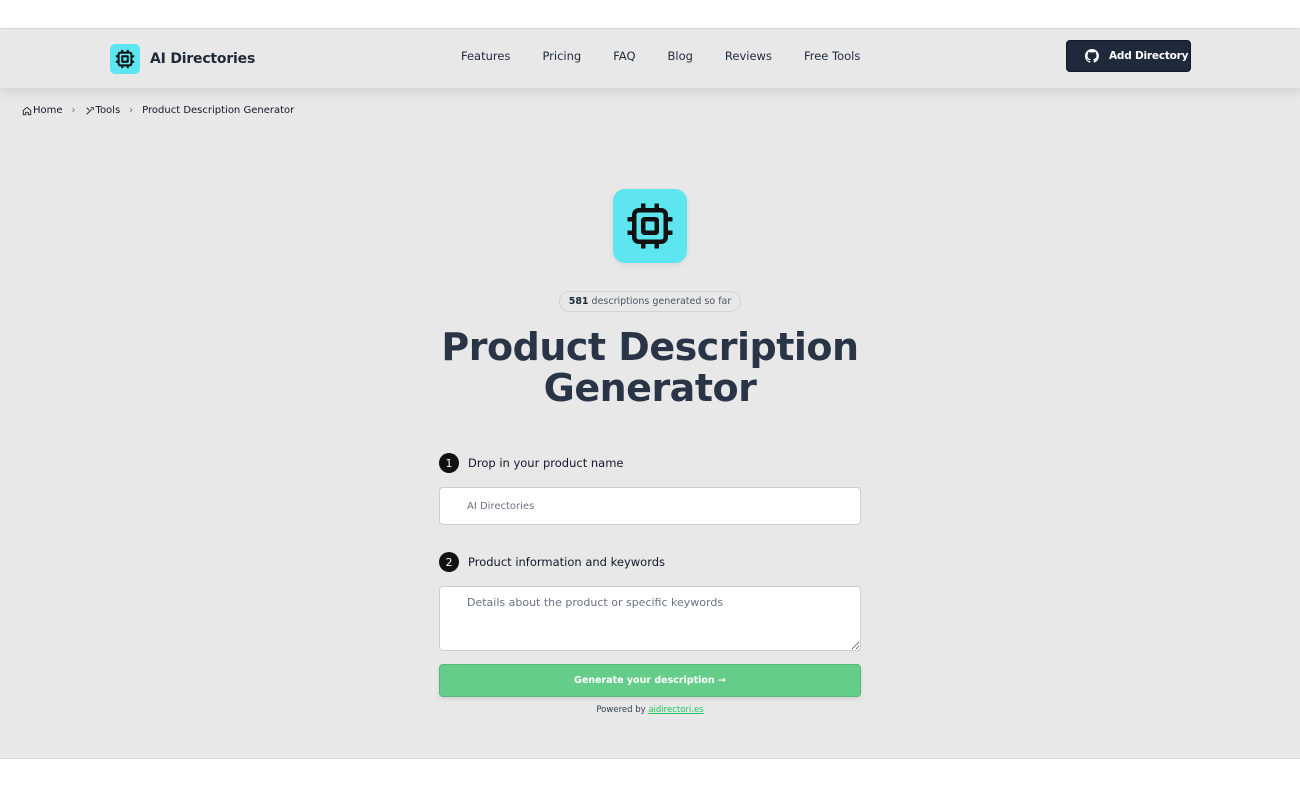  What do you see at coordinates (218, 110) in the screenshot?
I see `breadcrumb-current: Product Description Generator` at bounding box center [218, 110].